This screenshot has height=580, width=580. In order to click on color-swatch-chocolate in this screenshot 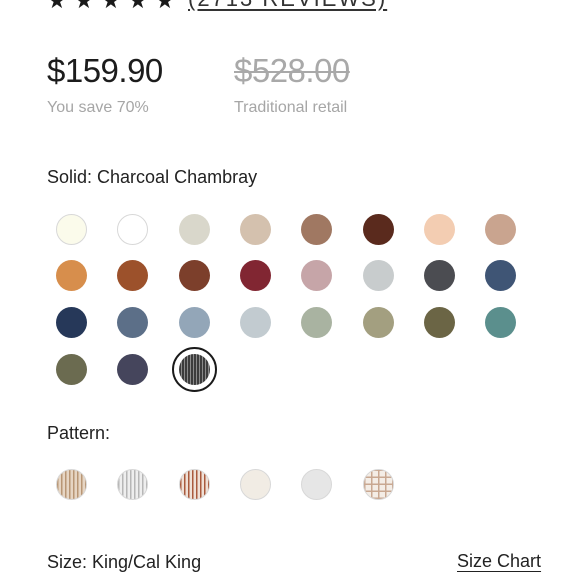, I will do `click(378, 229)`.